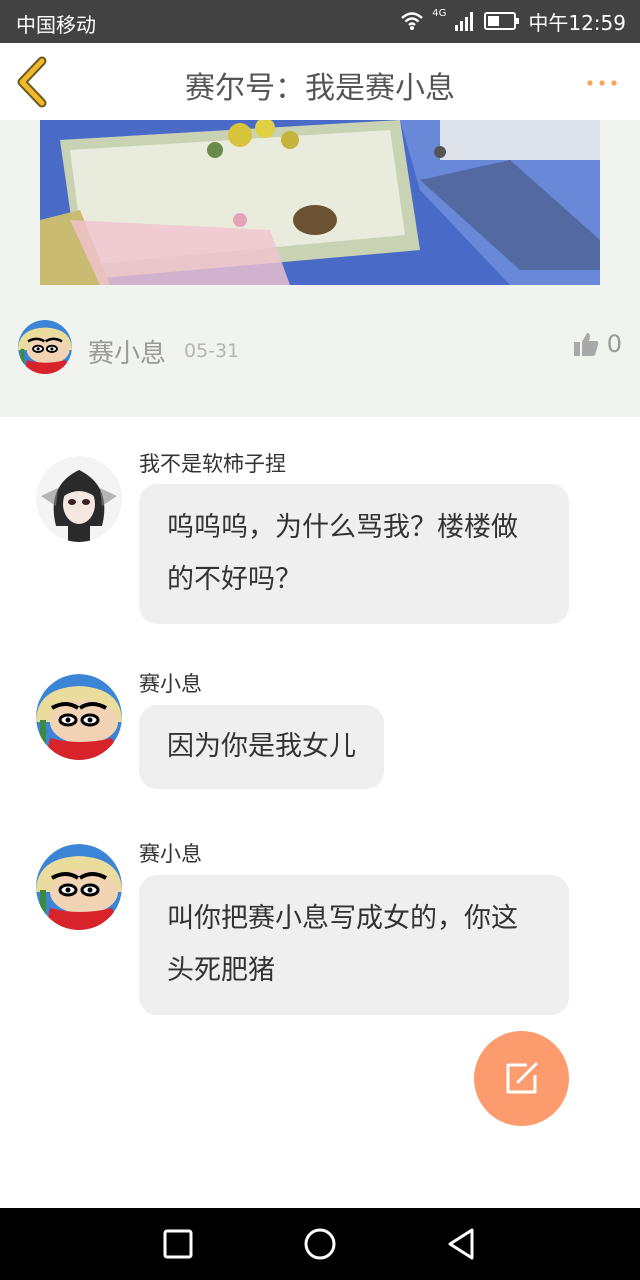 Image resolution: width=640 pixels, height=1280 pixels. What do you see at coordinates (464, 21) in the screenshot?
I see `signal-icon` at bounding box center [464, 21].